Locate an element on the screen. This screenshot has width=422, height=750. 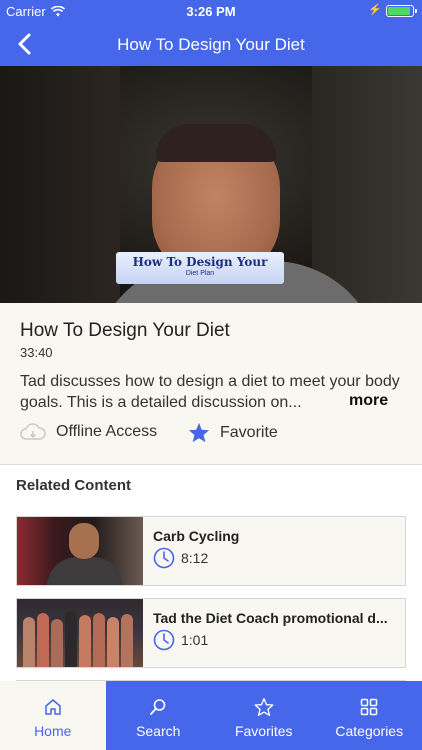
tab-bar: Home Search Favorites Categories is located at coordinates (211, 715).